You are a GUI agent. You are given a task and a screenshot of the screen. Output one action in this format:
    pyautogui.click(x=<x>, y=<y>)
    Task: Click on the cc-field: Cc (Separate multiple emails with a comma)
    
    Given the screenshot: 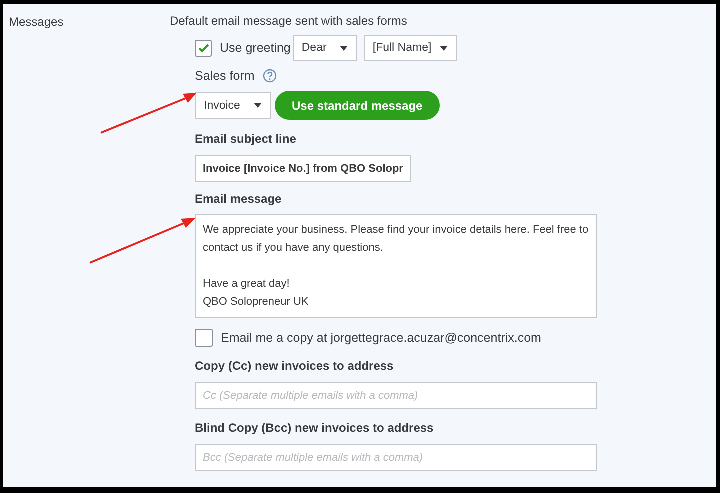 What is the action you would take?
    pyautogui.click(x=396, y=395)
    